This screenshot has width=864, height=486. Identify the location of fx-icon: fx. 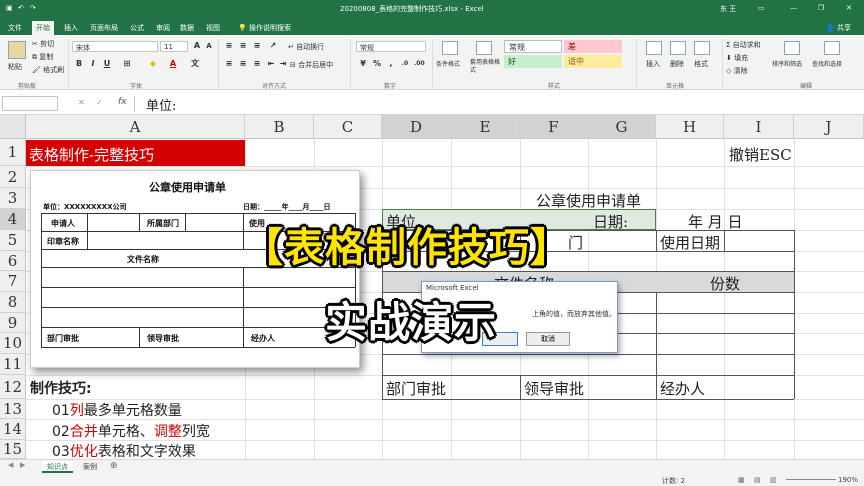
(122, 102).